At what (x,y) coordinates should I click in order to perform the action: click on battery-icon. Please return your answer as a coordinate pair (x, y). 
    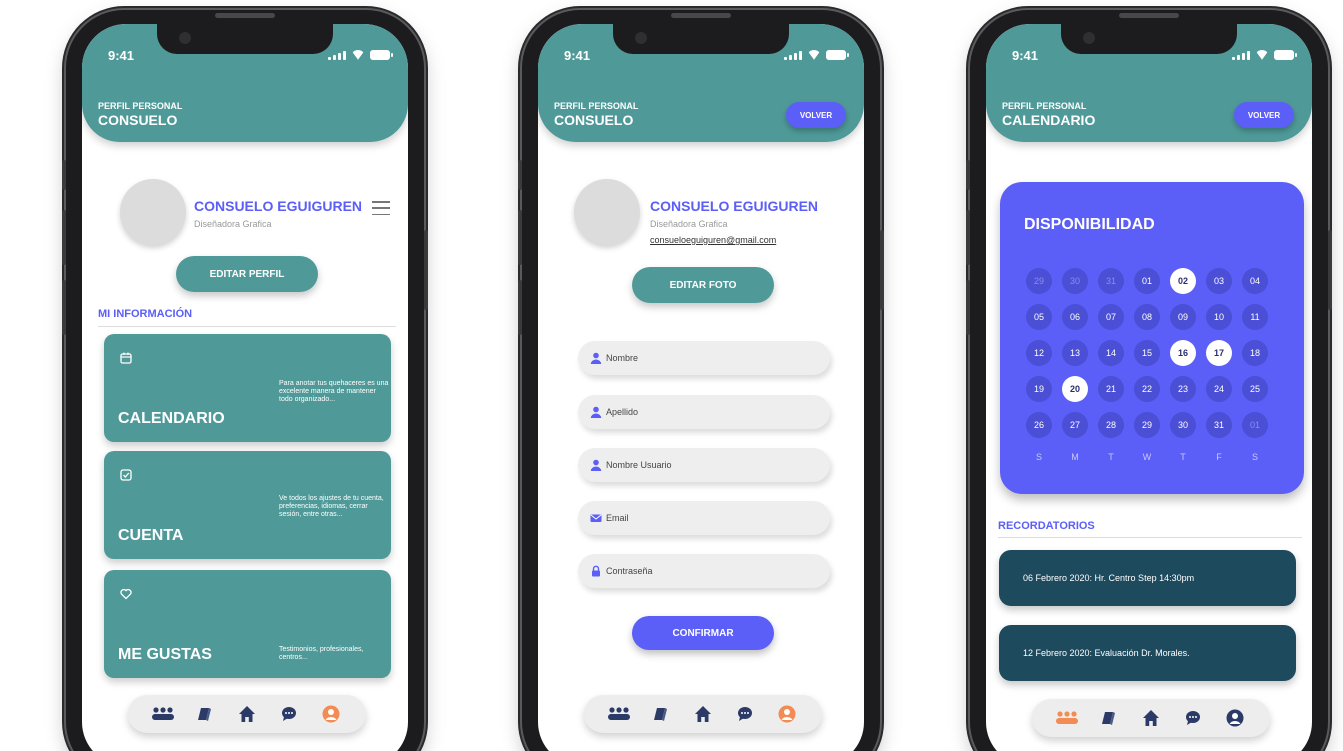
    Looking at the image, I should click on (837, 55).